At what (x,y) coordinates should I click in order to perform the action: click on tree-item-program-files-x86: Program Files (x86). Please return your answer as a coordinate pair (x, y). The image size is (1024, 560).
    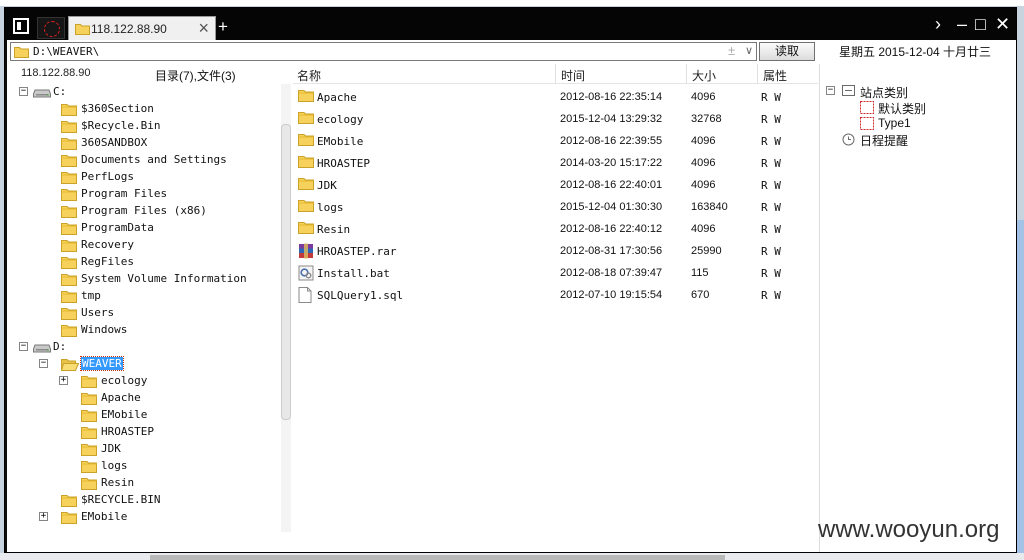
    Looking at the image, I should click on (143, 211).